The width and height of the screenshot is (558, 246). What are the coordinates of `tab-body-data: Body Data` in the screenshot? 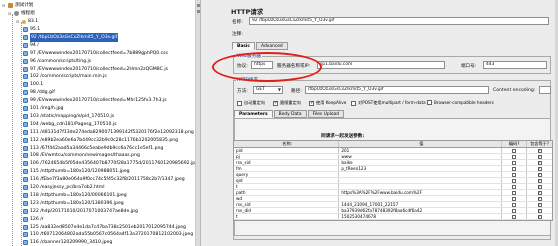 It's located at (290, 114).